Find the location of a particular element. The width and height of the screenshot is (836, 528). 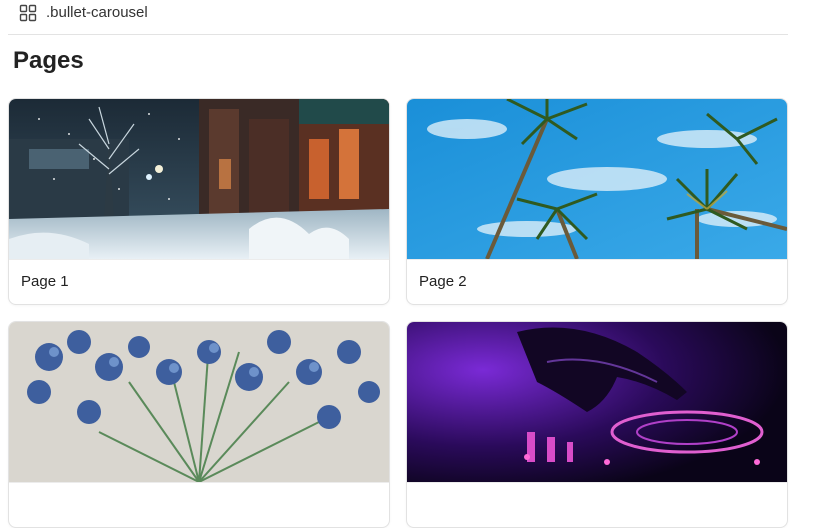

page-card-label: Page 2 is located at coordinates (597, 281).